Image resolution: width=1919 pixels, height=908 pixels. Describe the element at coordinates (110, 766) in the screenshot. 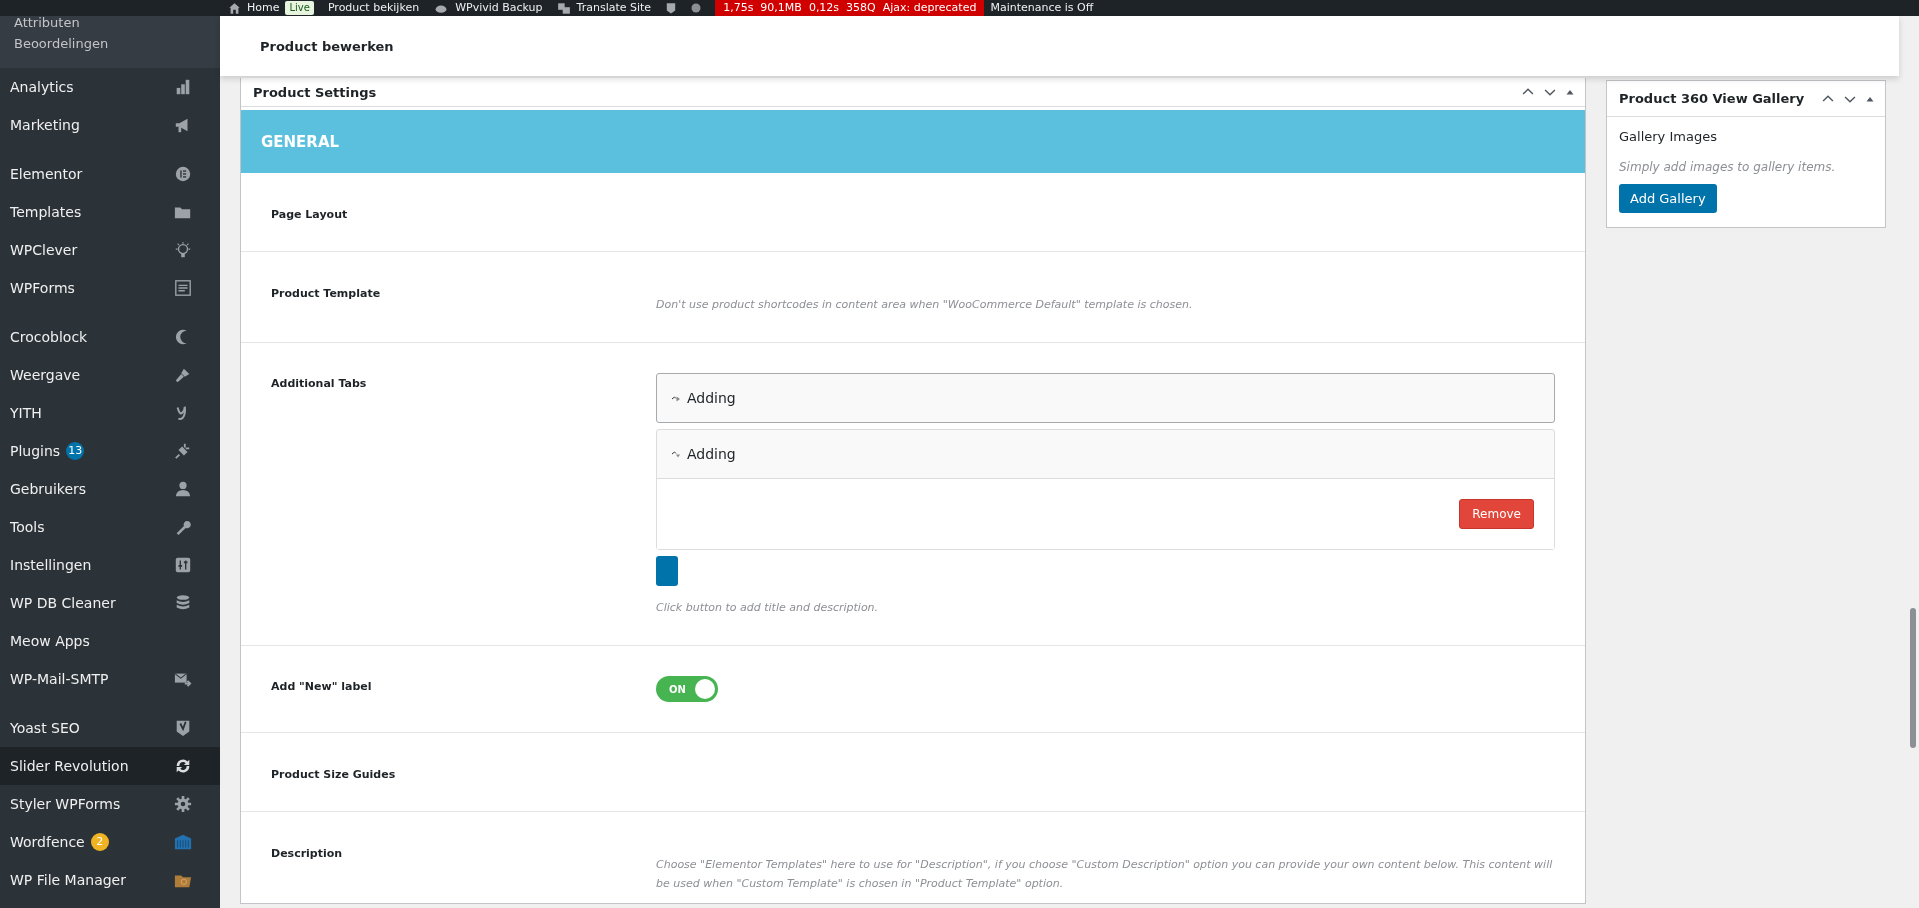

I see `menu-item: Slider Revolution` at that location.